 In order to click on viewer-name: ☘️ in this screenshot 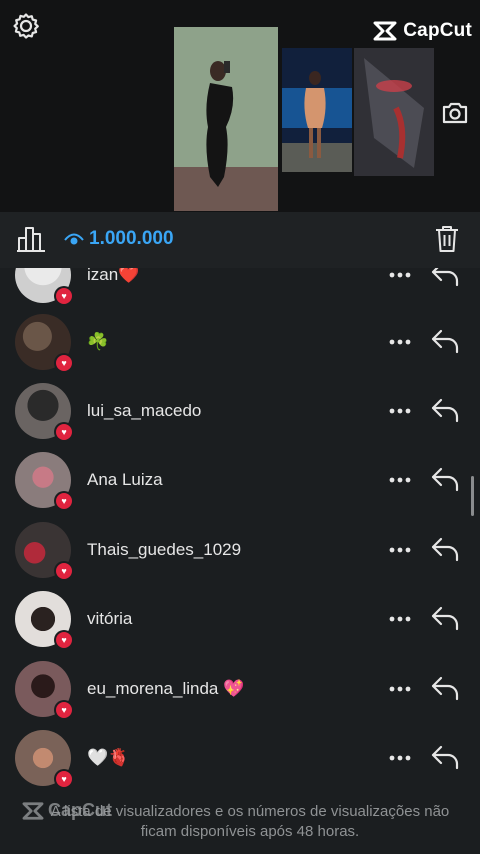, I will do `click(97, 342)`.